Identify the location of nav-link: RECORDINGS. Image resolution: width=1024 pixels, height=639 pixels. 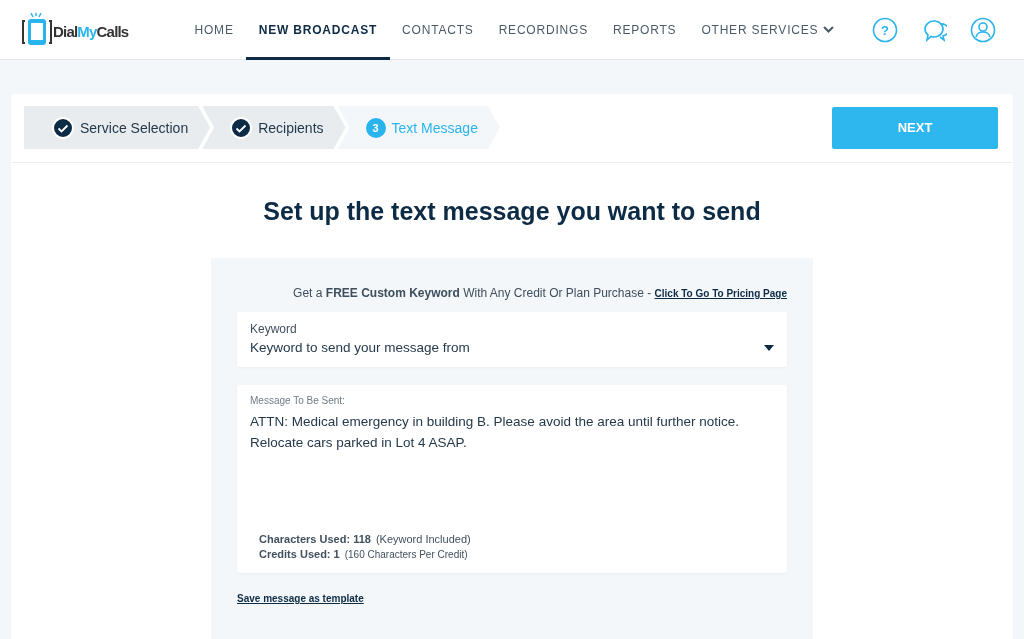
(543, 30).